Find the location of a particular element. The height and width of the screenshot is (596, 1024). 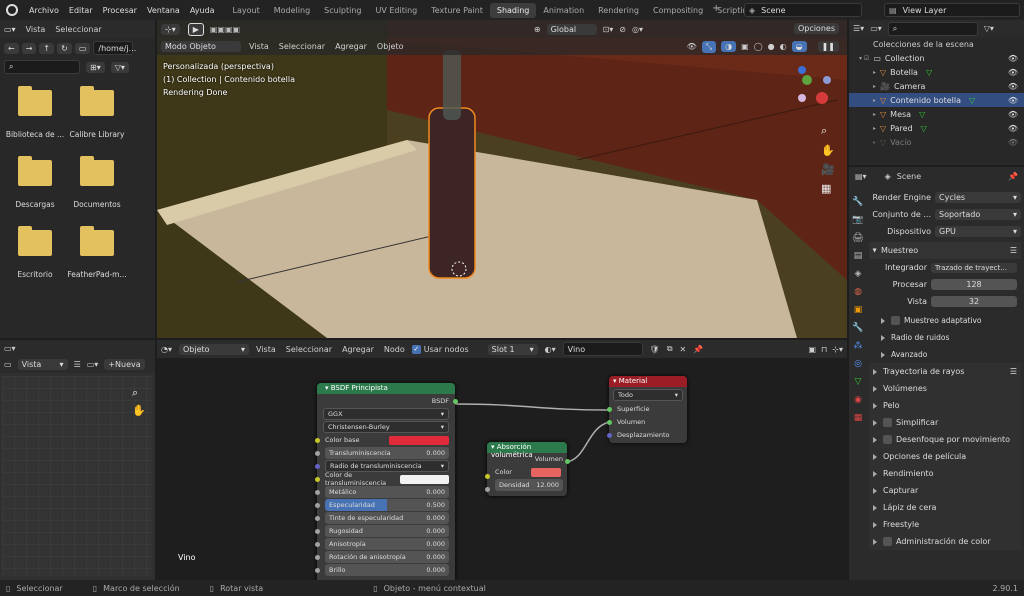

texture-tab-icon: ▦ is located at coordinates (858, 418).